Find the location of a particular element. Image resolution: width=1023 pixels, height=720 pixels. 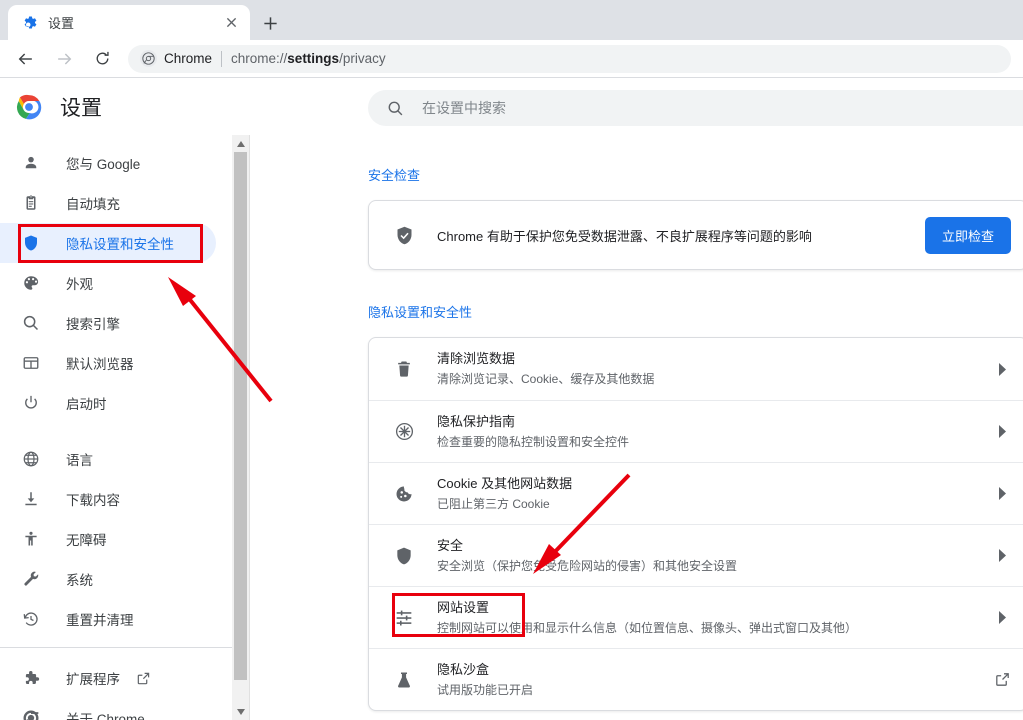

row-title: 隐私沙盒 is located at coordinates (463, 669).